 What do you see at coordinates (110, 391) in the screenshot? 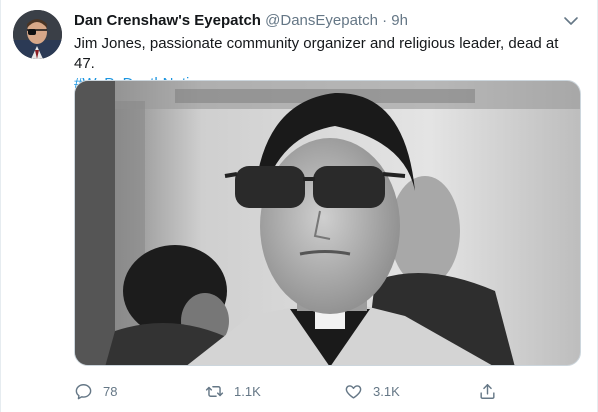
I see `reply-count: 78` at bounding box center [110, 391].